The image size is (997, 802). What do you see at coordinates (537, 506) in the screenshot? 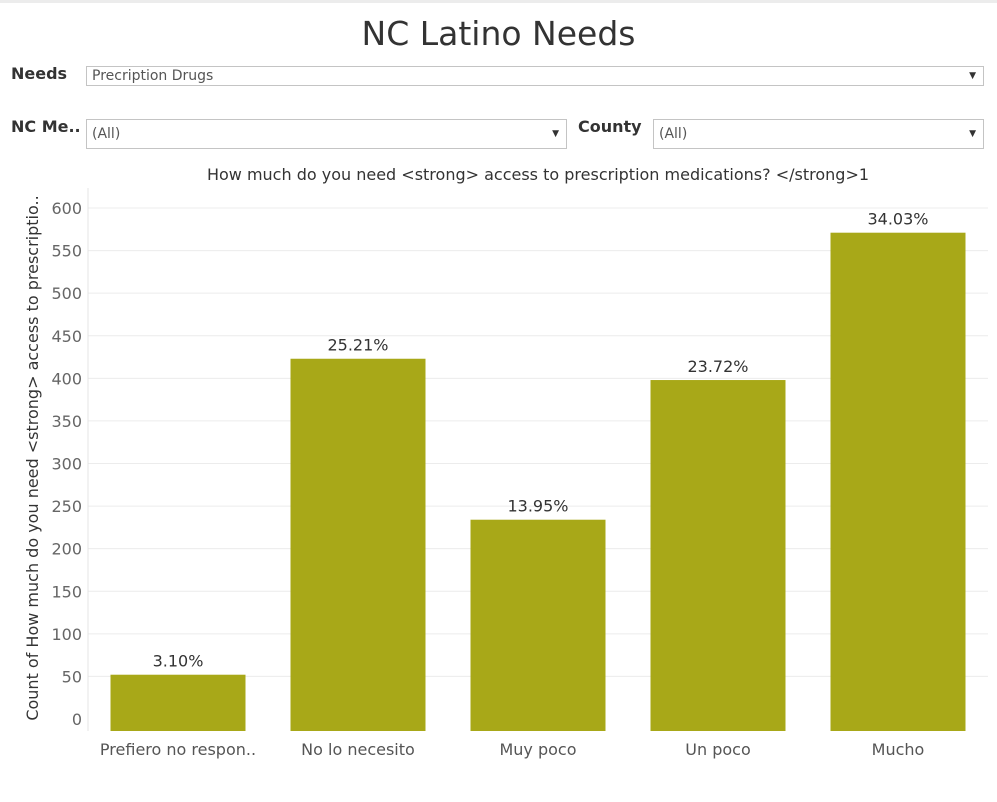
I see `data-label: 13.95%` at bounding box center [537, 506].